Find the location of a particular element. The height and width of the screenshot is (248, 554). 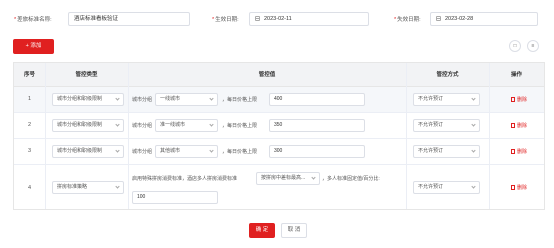

expire-date-picker: 2023-02-28 is located at coordinates (484, 19).